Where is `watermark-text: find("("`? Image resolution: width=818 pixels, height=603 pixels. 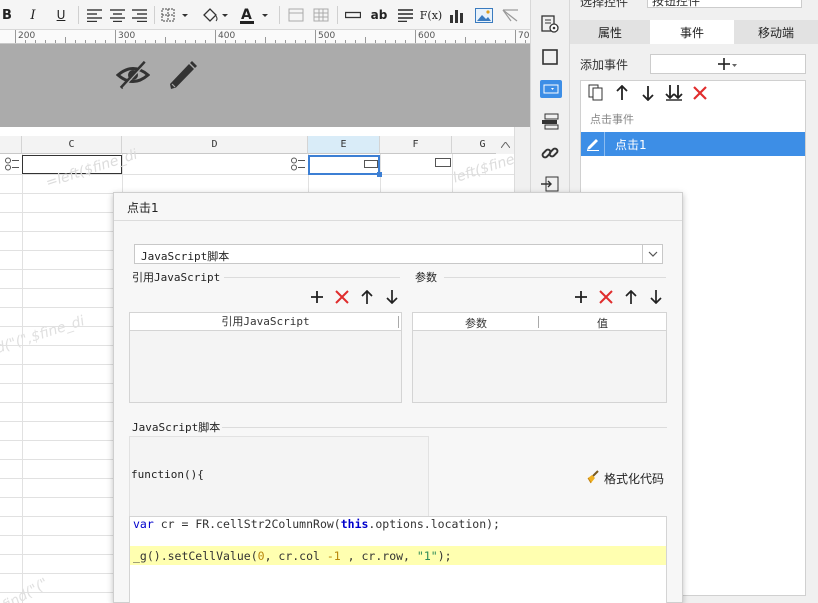 watermark-text: find("(" is located at coordinates (26, 589).